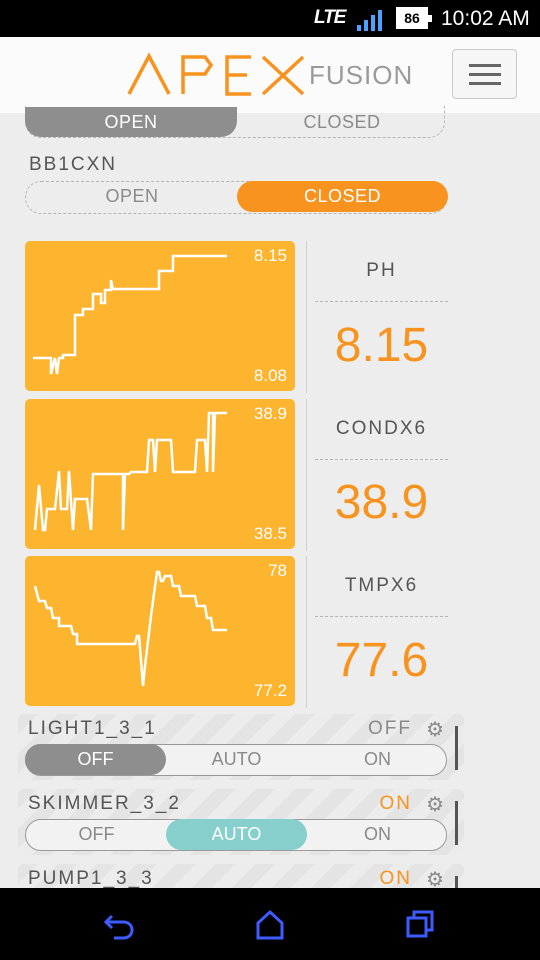  I want to click on apex-wordmark, so click(216, 74).